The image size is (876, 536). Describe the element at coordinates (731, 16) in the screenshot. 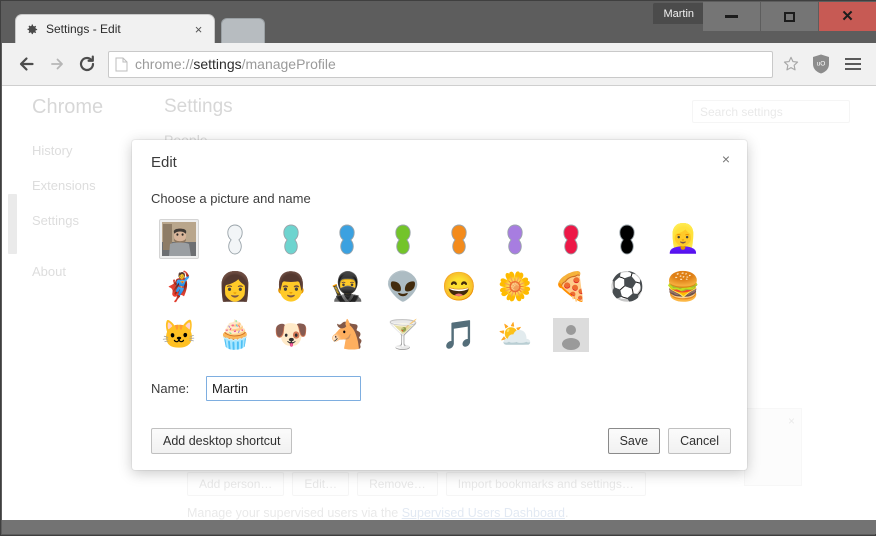

I see `minimize-button` at that location.